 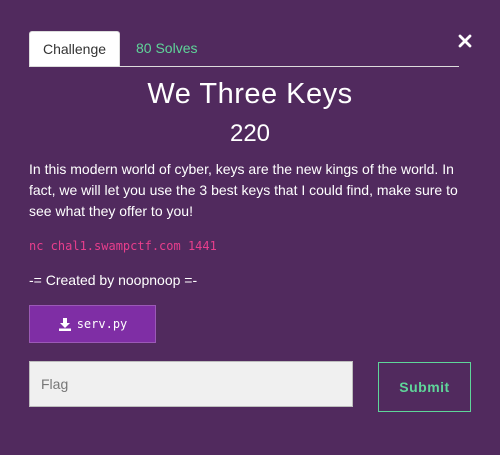 What do you see at coordinates (166, 48) in the screenshot?
I see `tab-solves: 80 Solves` at bounding box center [166, 48].